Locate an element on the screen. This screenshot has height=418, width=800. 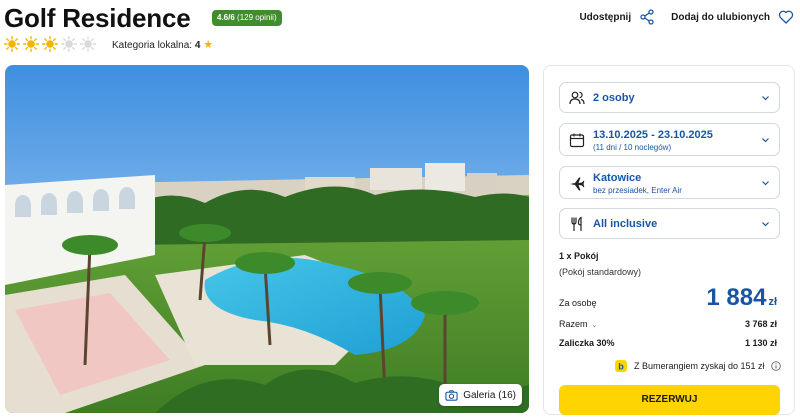
info-icon is located at coordinates (775, 366).